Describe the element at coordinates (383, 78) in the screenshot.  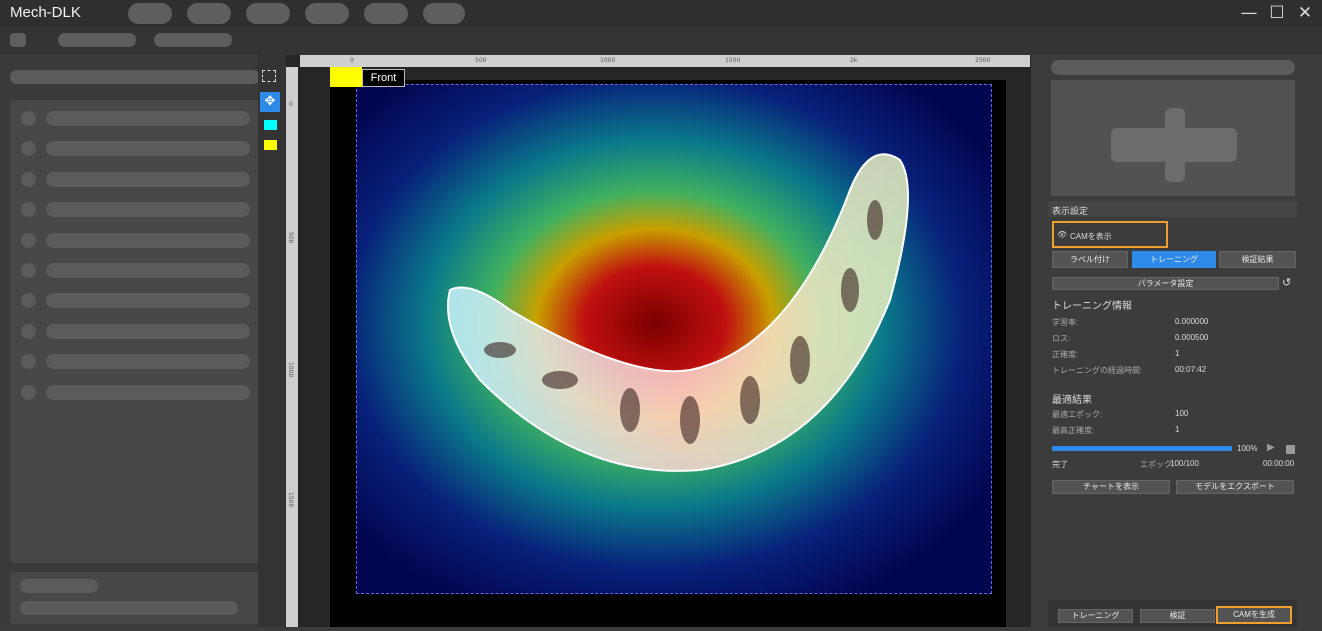
I see `label-name-tag: Front` at that location.